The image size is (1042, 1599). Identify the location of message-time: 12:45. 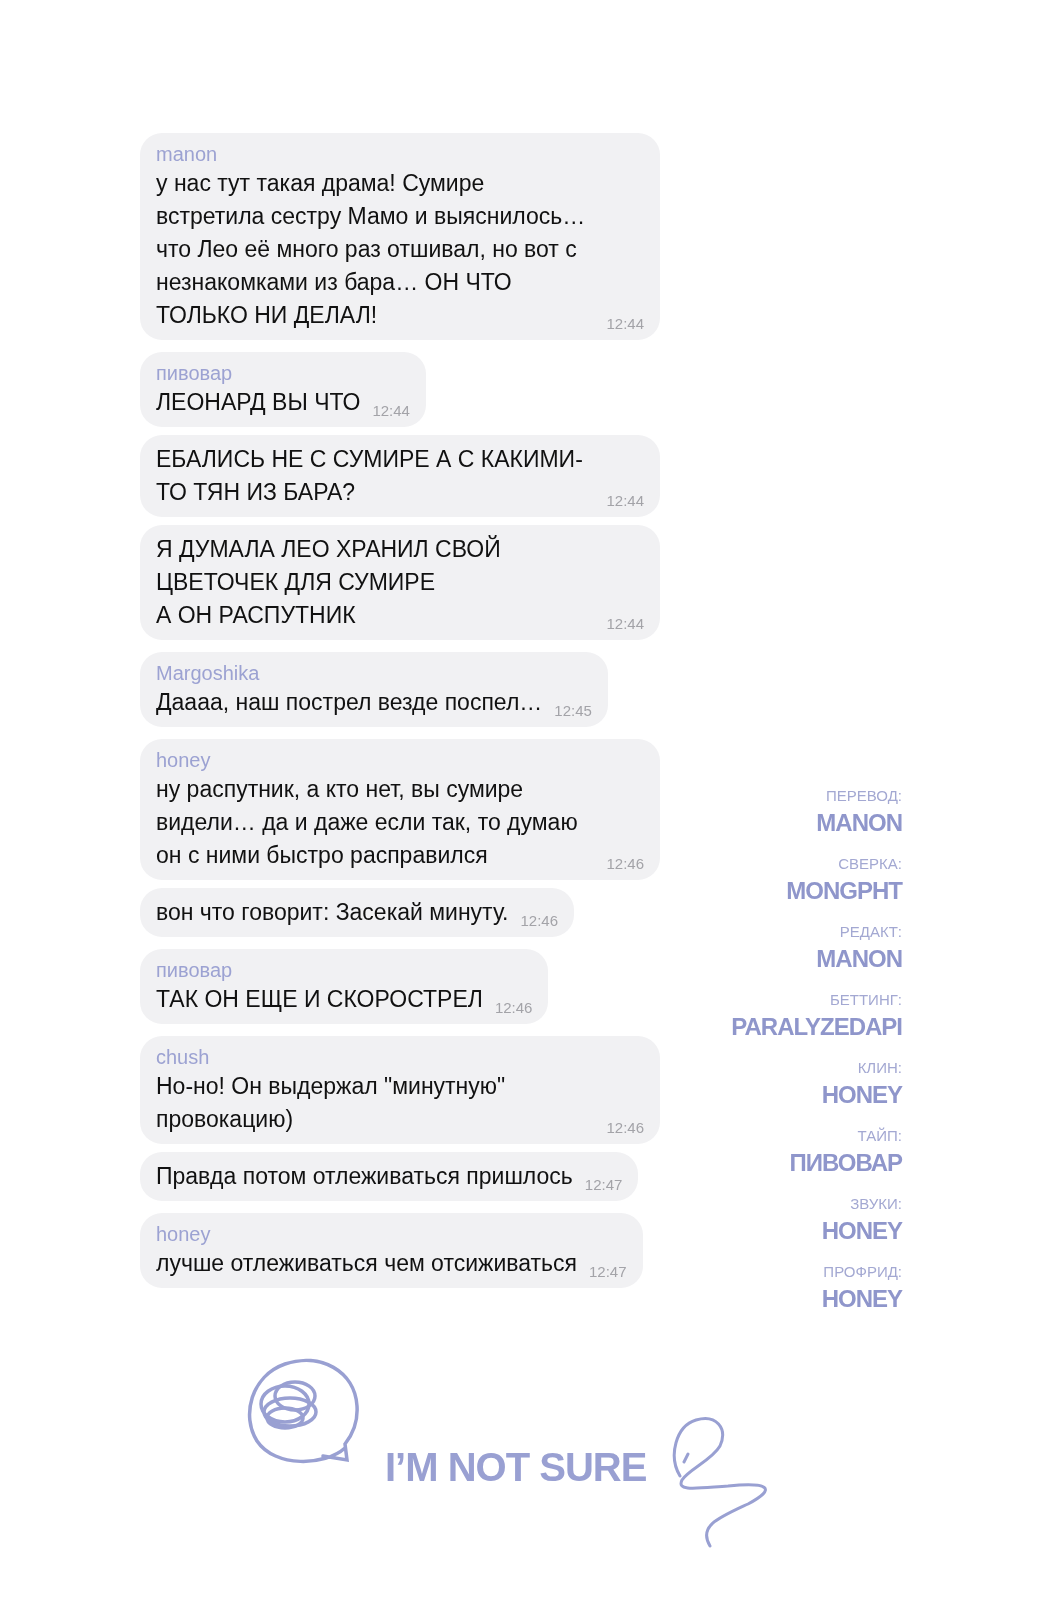
(573, 711).